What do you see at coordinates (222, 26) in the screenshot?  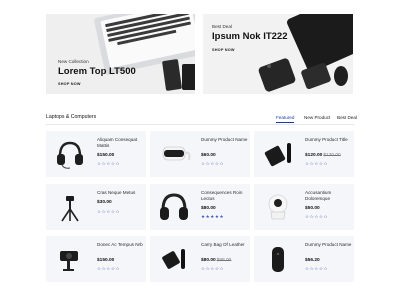 I see `banner-eyebrow: Best Deal` at bounding box center [222, 26].